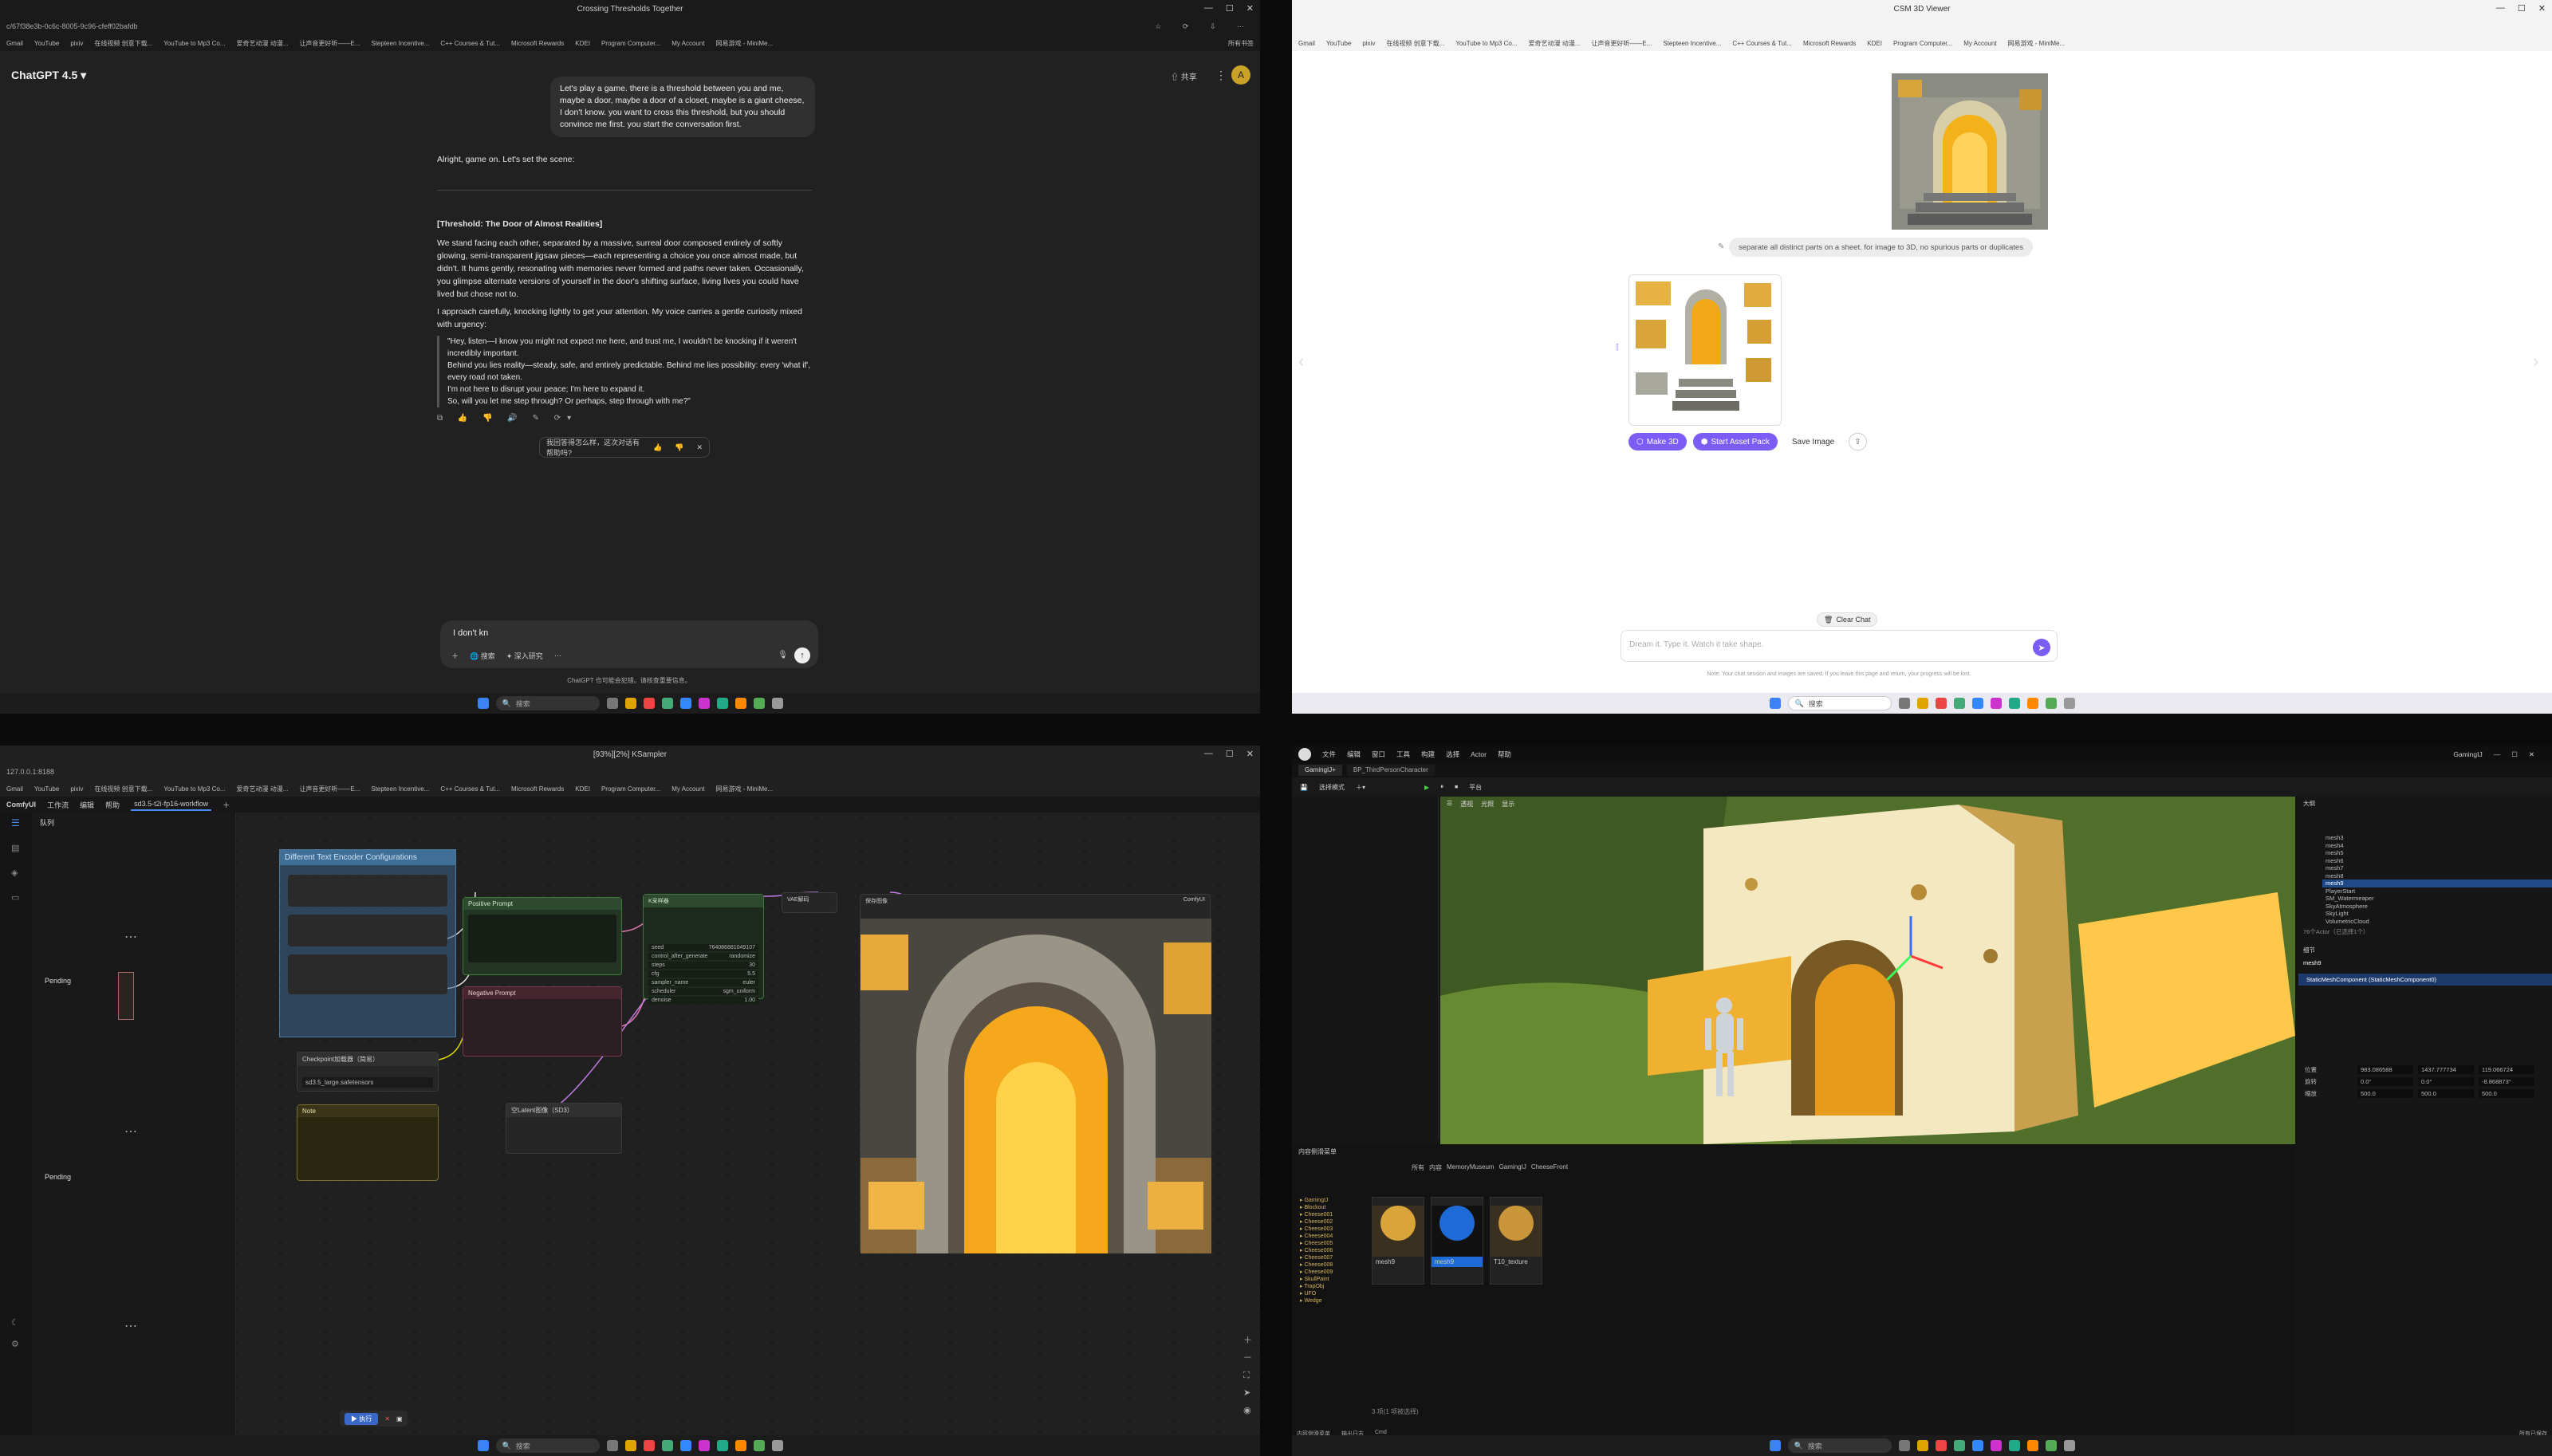  What do you see at coordinates (471, 633) in the screenshot?
I see `chat-input: I don't kn` at bounding box center [471, 633].